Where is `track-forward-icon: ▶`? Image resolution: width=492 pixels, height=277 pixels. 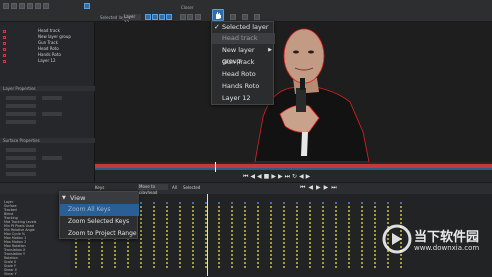 track-forward-icon: ▶ is located at coordinates (308, 176).